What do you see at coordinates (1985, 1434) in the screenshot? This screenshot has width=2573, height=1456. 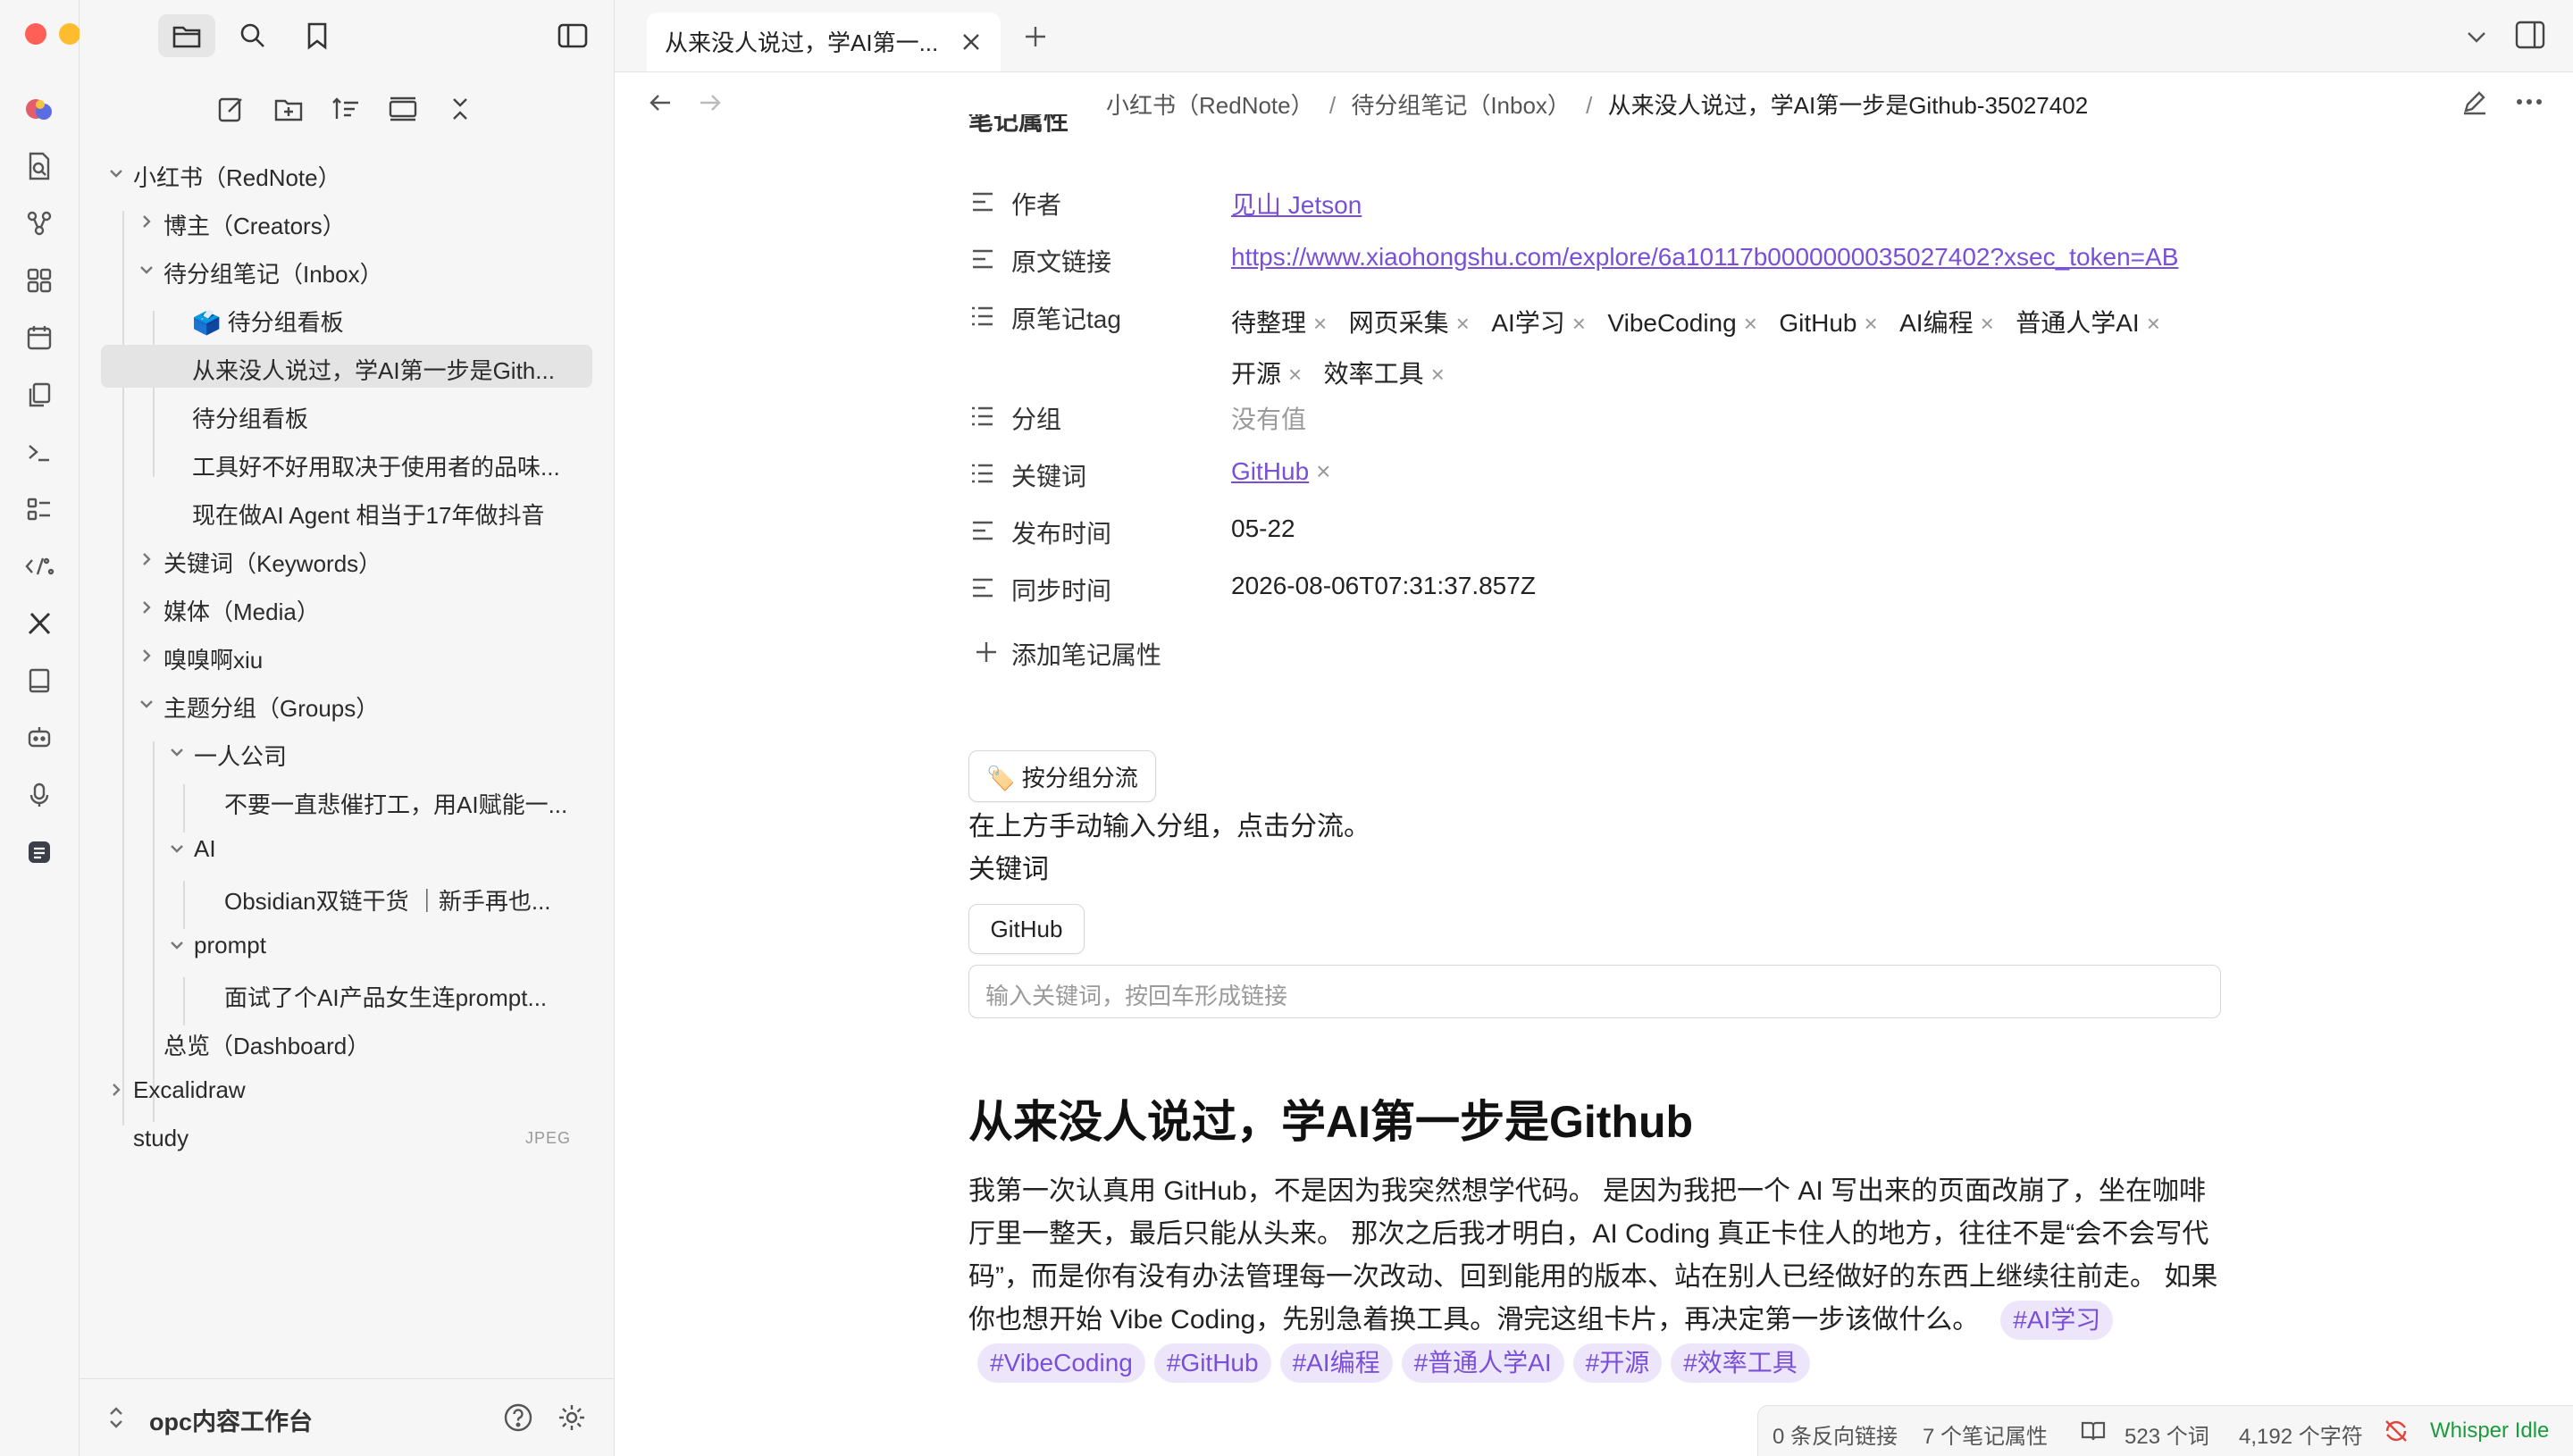 I see `status-properties: 7 个笔记属性` at bounding box center [1985, 1434].